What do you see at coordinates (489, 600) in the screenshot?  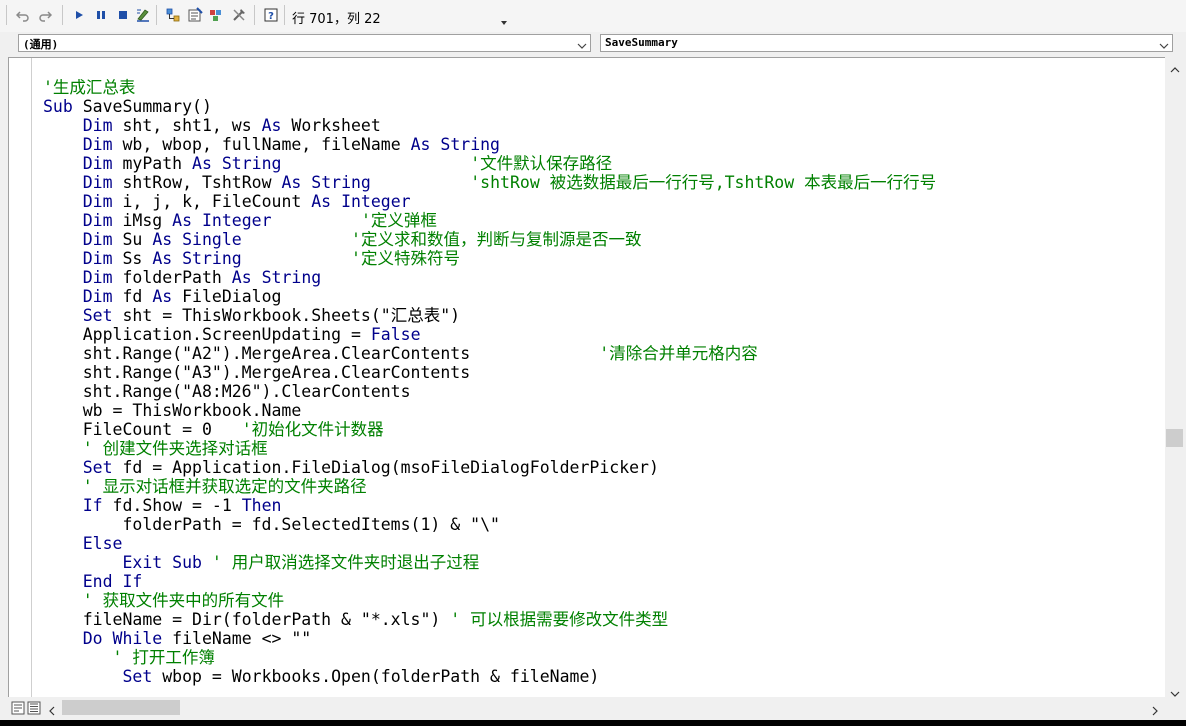 I see `code-line: ' 获取文件夹中的所有文件` at bounding box center [489, 600].